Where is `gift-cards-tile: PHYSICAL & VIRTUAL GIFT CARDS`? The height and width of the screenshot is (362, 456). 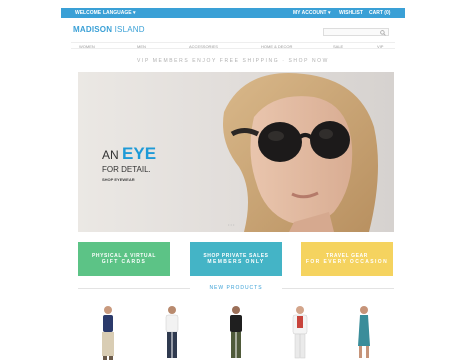
gift-cards-tile: PHYSICAL & VIRTUAL GIFT CARDS is located at coordinates (124, 259).